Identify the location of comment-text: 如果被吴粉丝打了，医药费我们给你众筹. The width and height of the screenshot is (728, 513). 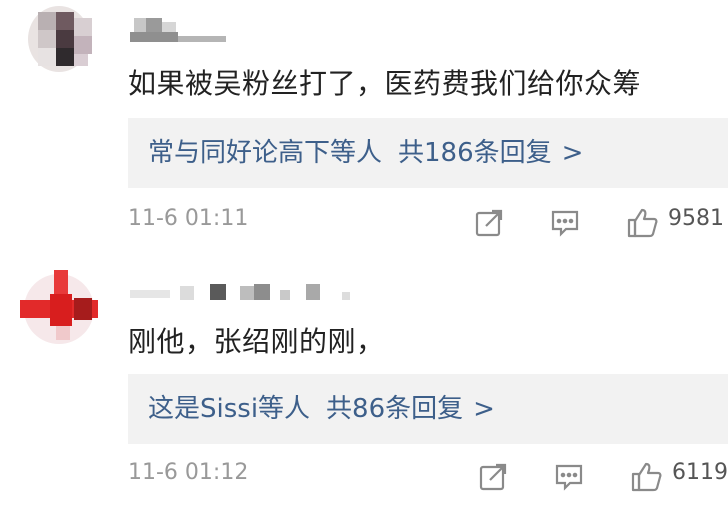
(385, 83).